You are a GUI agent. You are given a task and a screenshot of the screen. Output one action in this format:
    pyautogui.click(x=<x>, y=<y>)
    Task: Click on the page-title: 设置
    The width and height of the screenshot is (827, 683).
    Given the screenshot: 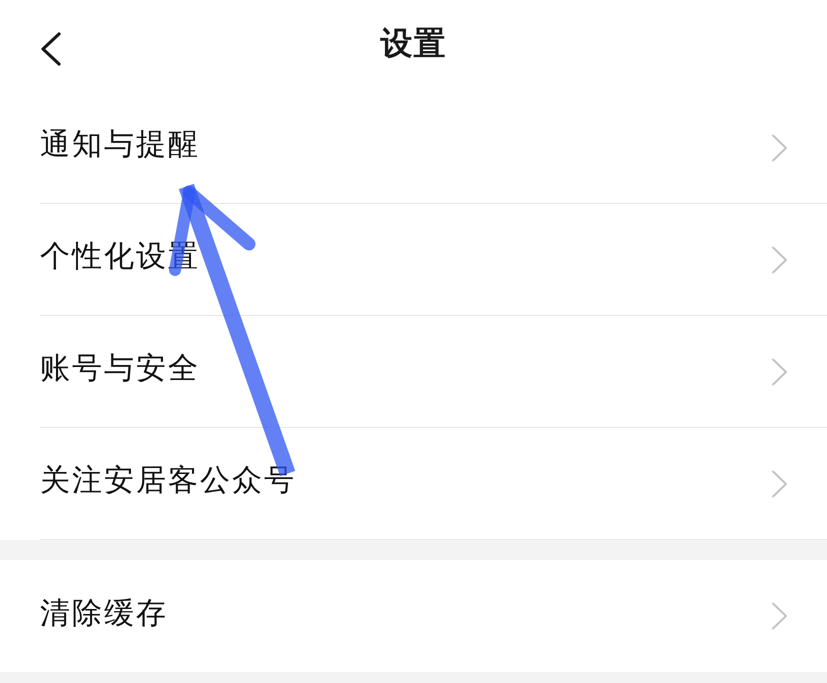 What is the action you would take?
    pyautogui.click(x=413, y=43)
    